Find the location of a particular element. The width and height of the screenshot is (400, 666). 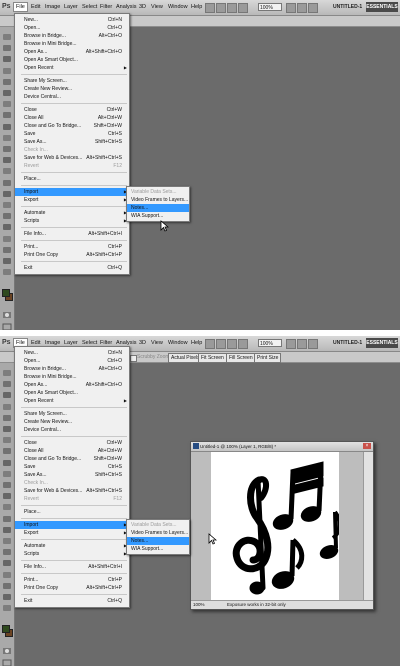

rotate-view-icon is located at coordinates (313, 344).